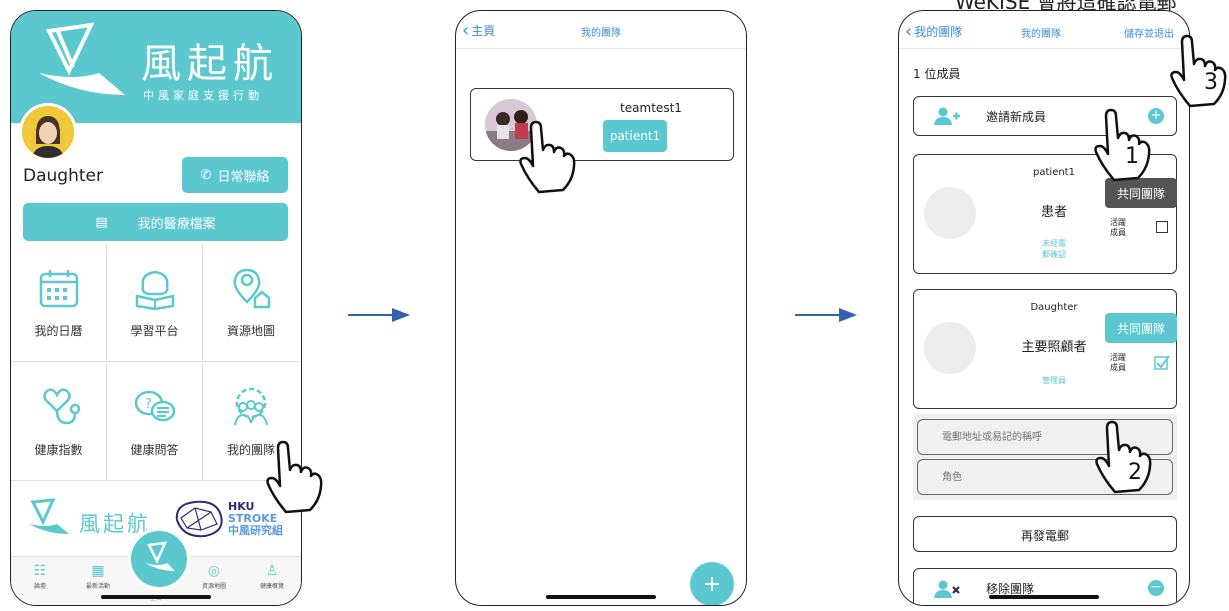 The height and width of the screenshot is (611, 1229). What do you see at coordinates (61, 406) in the screenshot?
I see `stethoscope-heart-icon` at bounding box center [61, 406].